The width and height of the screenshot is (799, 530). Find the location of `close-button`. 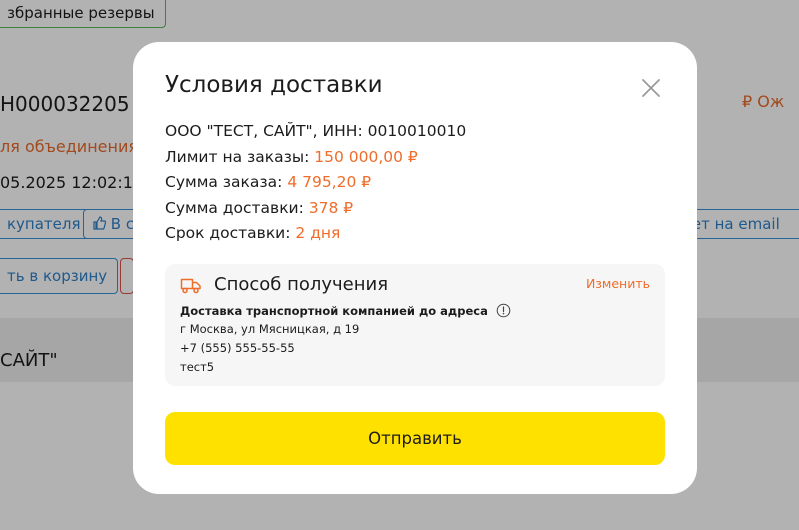

close-button is located at coordinates (651, 88).